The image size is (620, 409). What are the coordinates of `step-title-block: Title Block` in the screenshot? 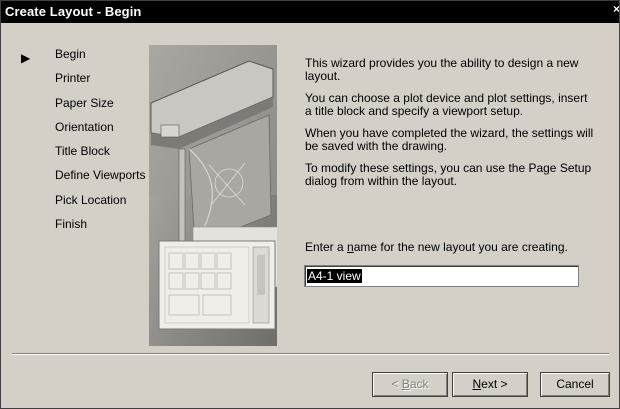 It's located at (82, 155).